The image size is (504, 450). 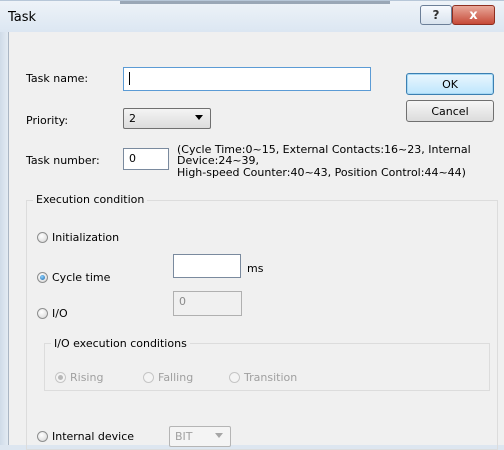 I want to click on rising-option: Rising, so click(x=79, y=377).